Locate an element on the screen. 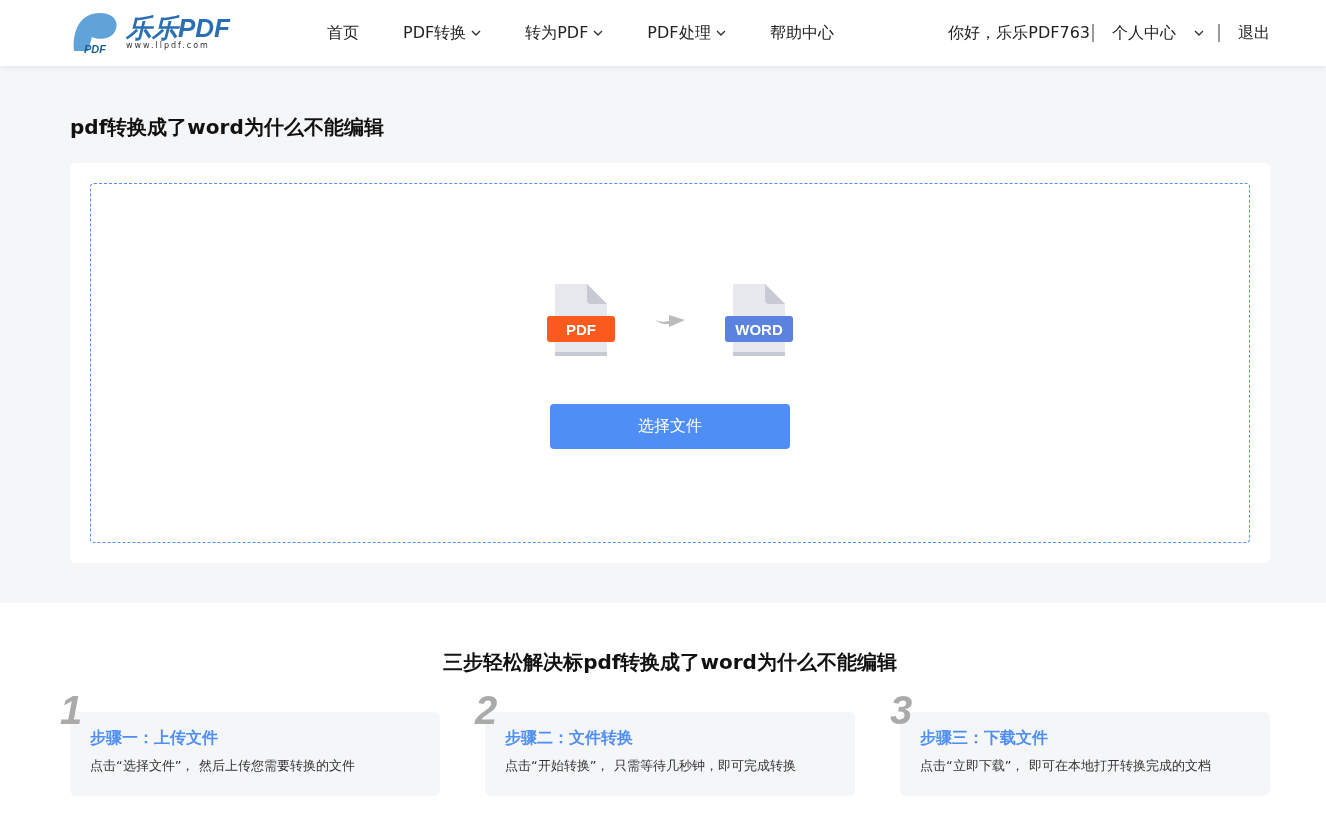 The width and height of the screenshot is (1326, 833). step-text: 点击“开始转换”， 只需等待几秒钟，即可完成转换 is located at coordinates (651, 766).